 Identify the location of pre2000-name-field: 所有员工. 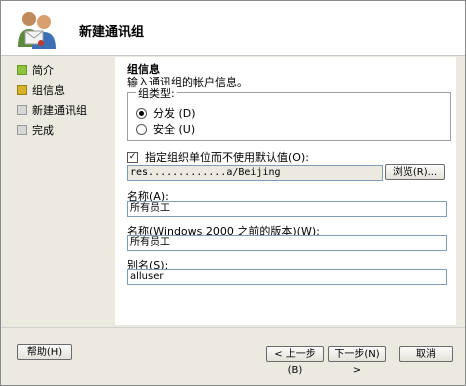
(287, 243).